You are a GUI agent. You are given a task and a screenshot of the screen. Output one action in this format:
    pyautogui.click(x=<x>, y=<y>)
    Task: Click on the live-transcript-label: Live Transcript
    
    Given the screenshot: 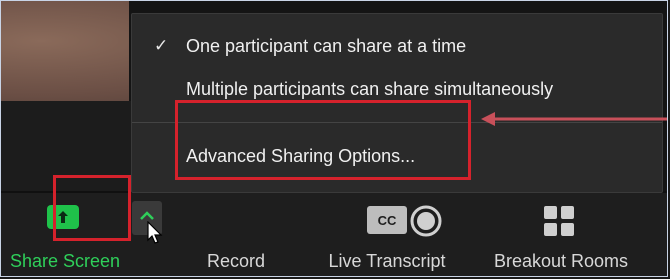 What is the action you would take?
    pyautogui.click(x=387, y=261)
    